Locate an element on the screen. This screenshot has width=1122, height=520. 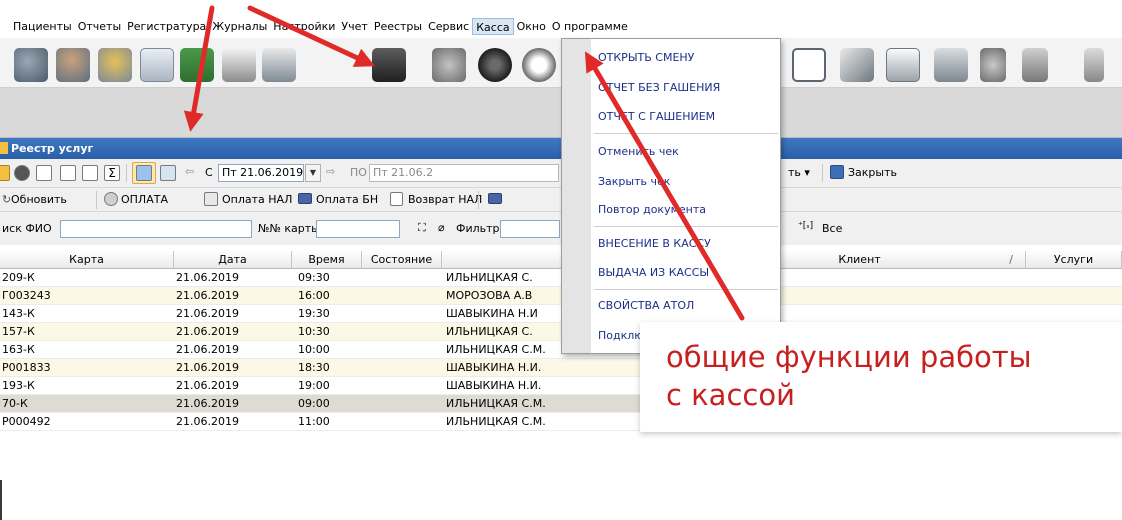
users-icon is located at coordinates (449, 65).